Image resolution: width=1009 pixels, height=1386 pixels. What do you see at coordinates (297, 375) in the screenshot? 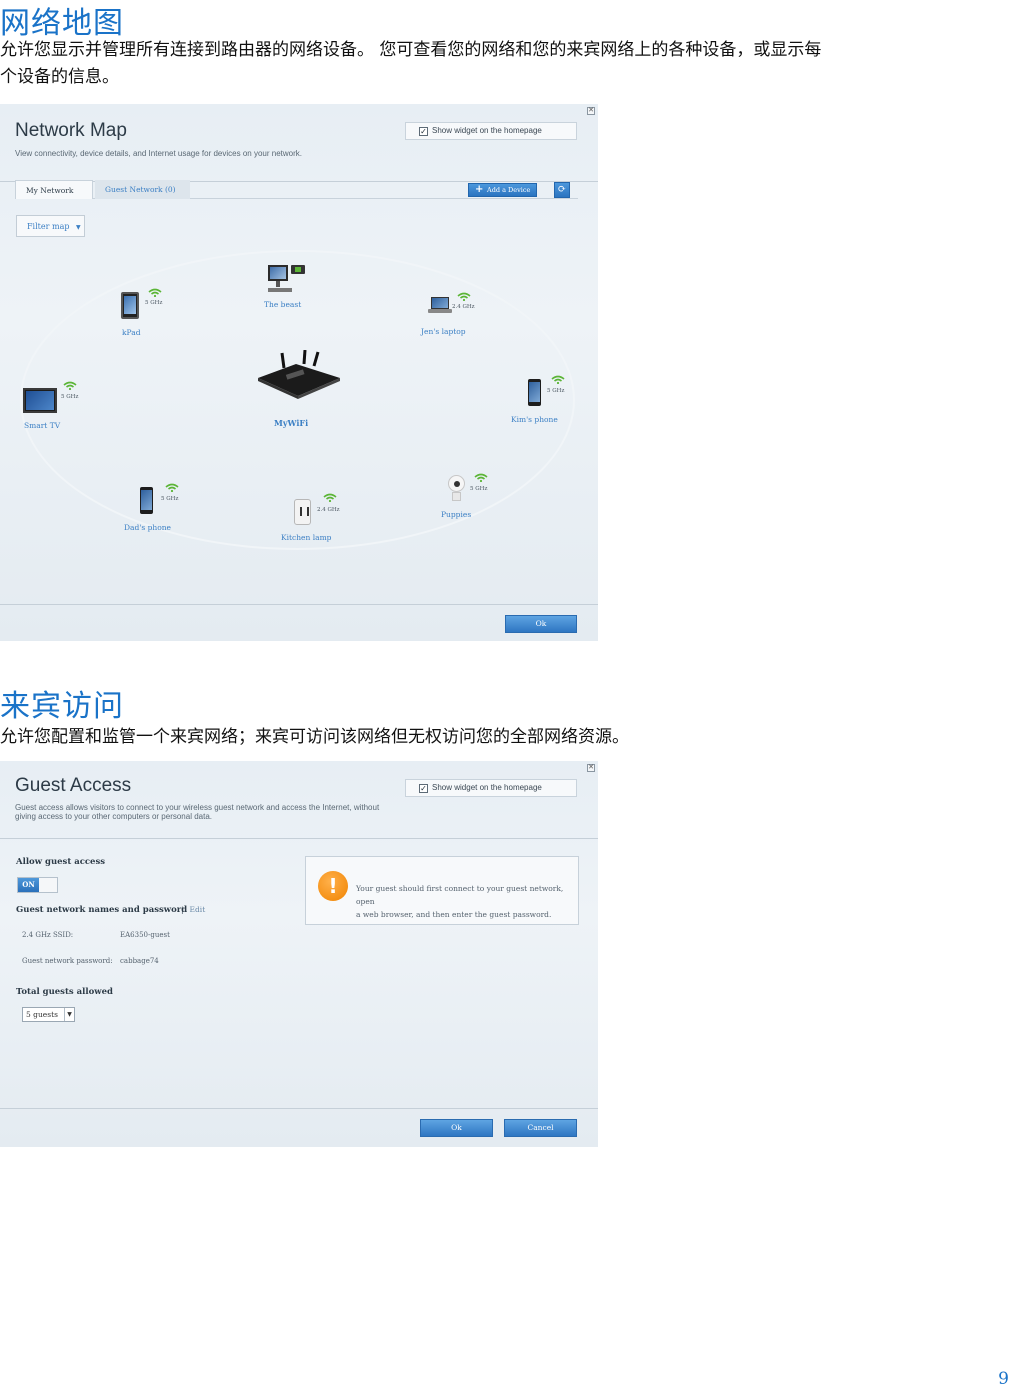
I see `router-icon` at bounding box center [297, 375].